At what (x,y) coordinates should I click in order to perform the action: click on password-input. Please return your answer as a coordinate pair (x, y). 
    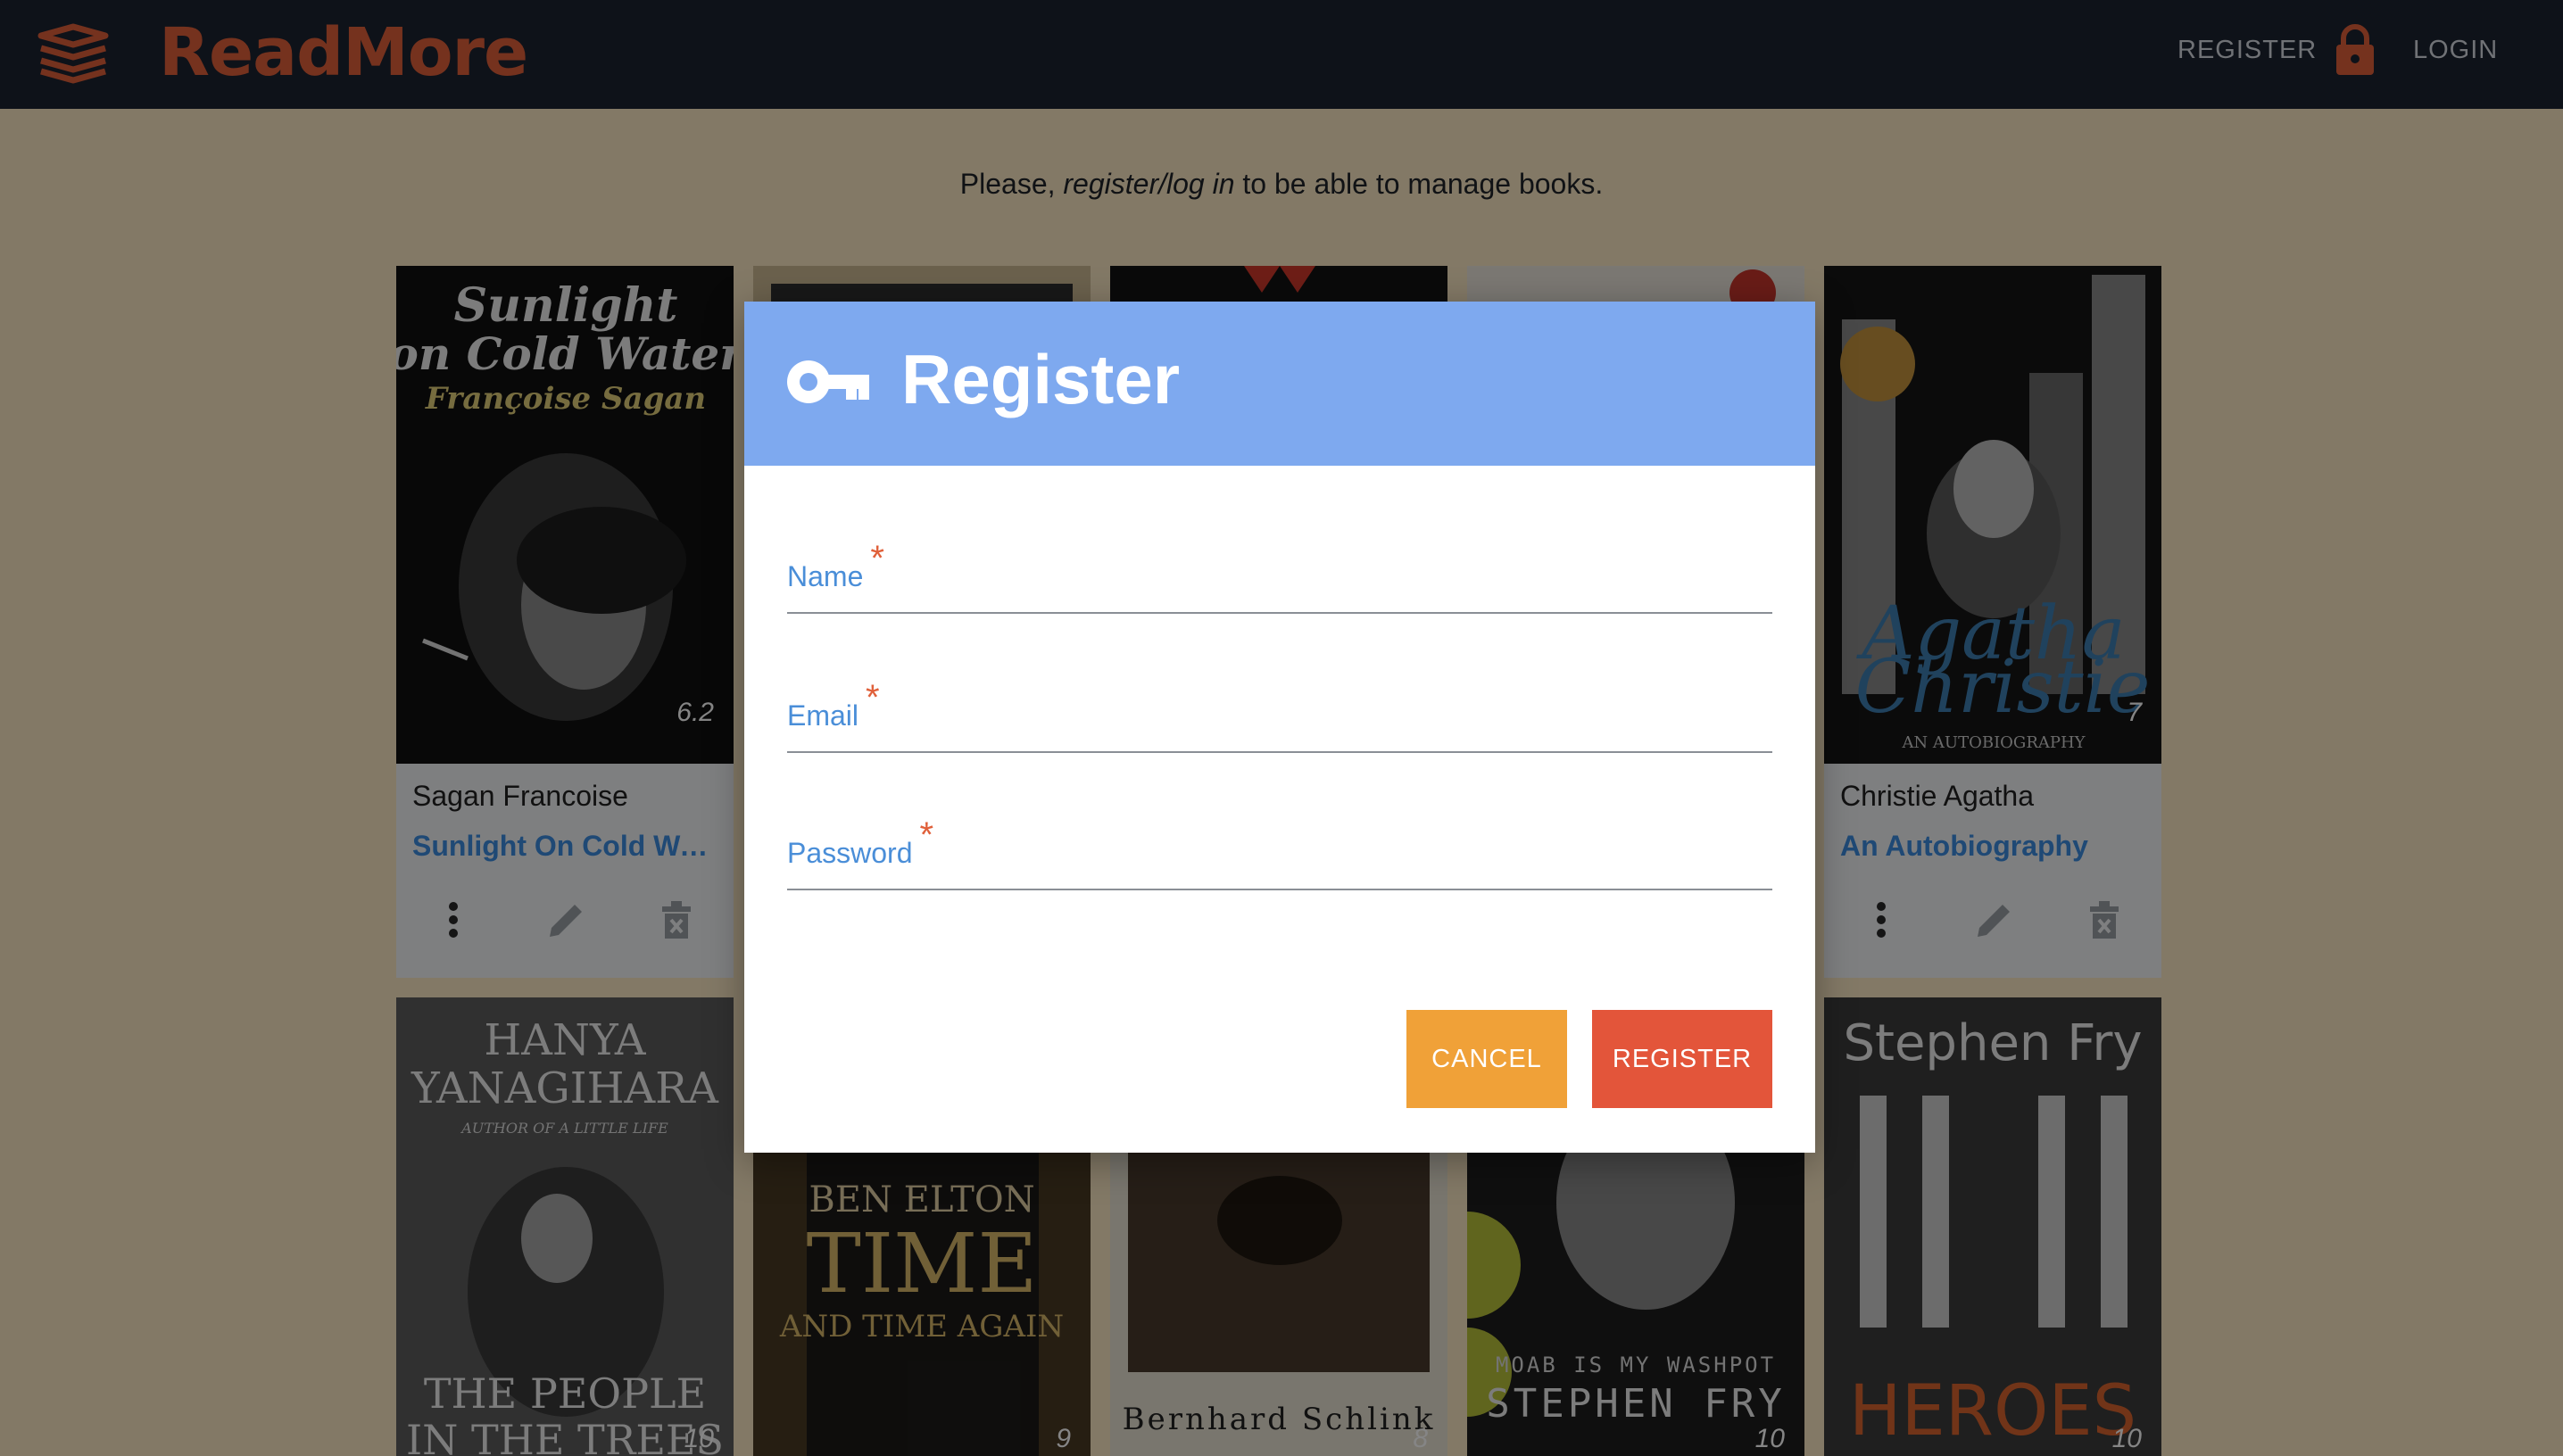
    Looking at the image, I should click on (1279, 845).